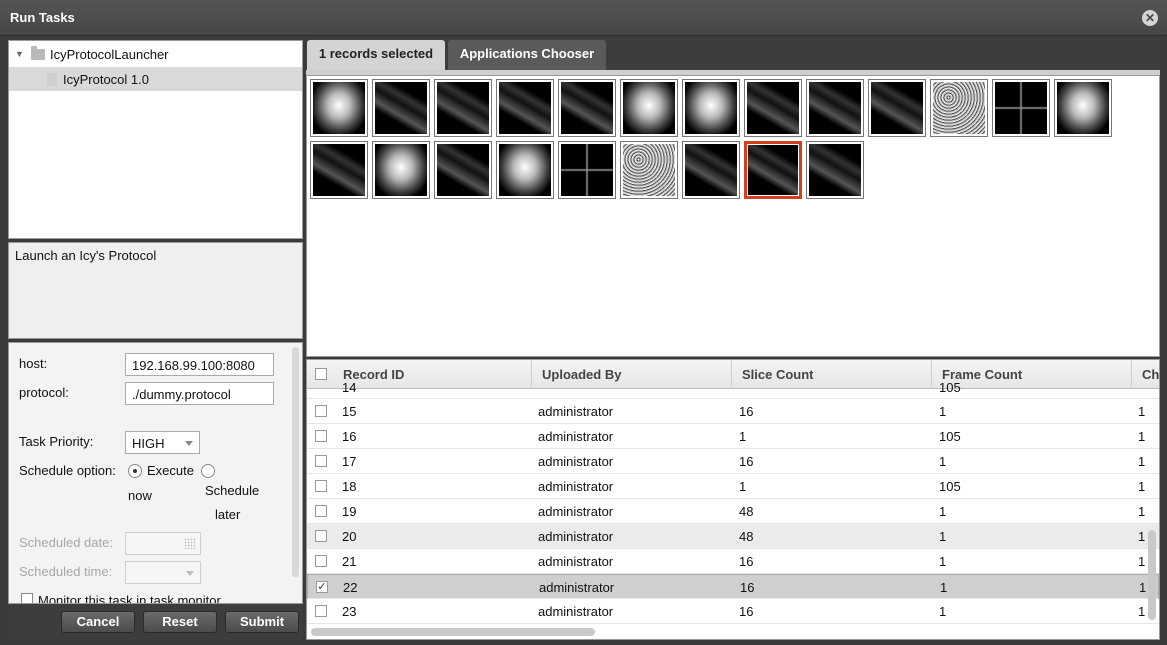 The image size is (1167, 645). Describe the element at coordinates (295, 462) in the screenshot. I see `form-scrollbar` at that location.